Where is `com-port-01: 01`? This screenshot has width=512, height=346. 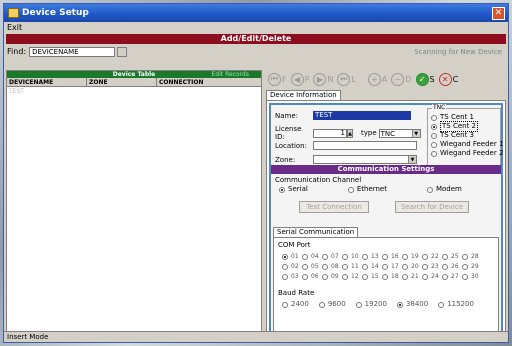 com-port-01: 01 is located at coordinates (292, 256).